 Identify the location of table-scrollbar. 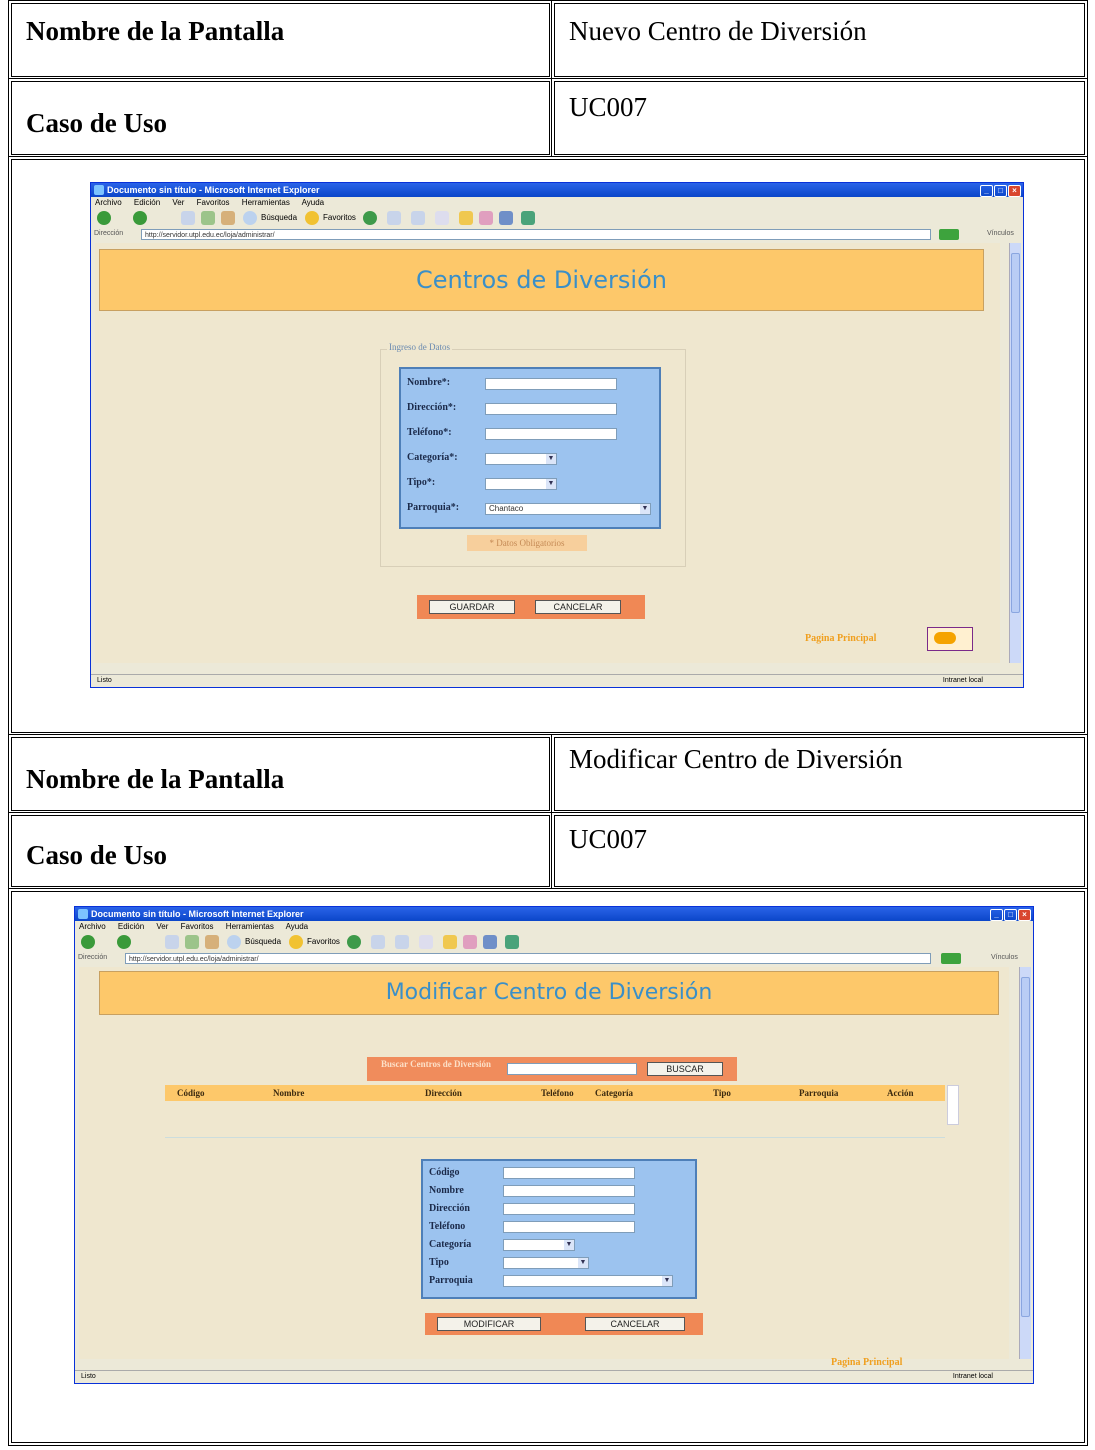
(953, 1105).